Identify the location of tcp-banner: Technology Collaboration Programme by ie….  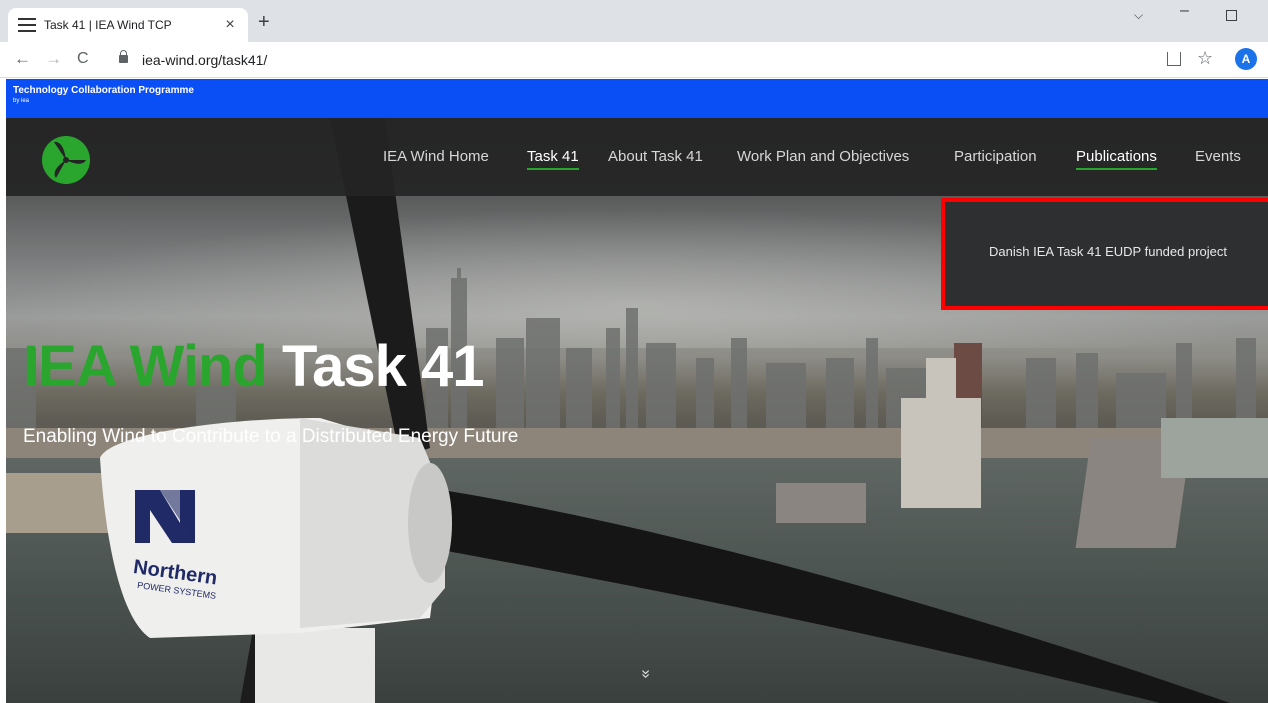
(637, 98).